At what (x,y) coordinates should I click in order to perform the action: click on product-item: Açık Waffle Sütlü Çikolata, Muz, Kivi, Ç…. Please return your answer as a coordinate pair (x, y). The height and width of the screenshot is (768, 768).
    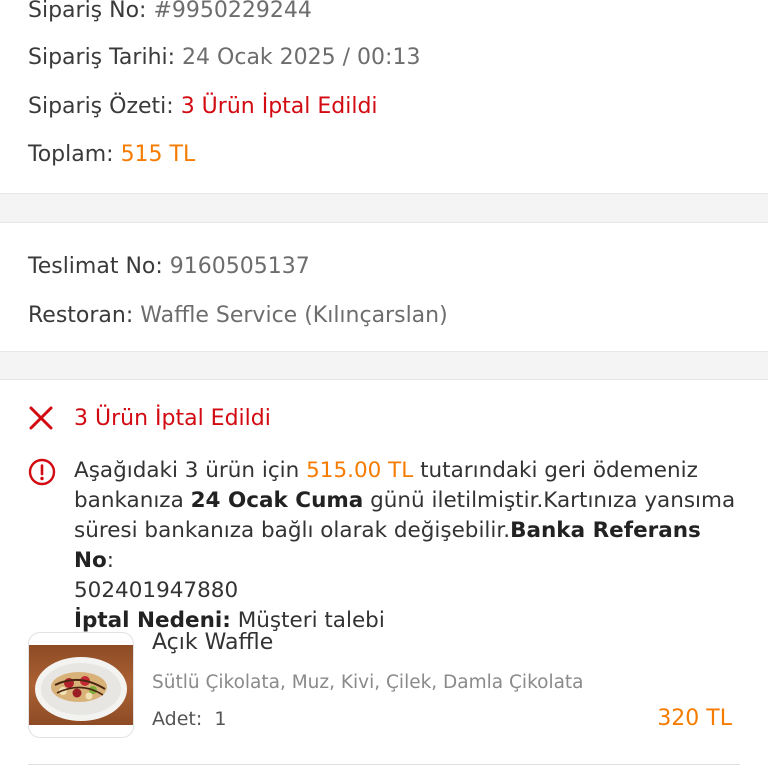
    Looking at the image, I should click on (384, 684).